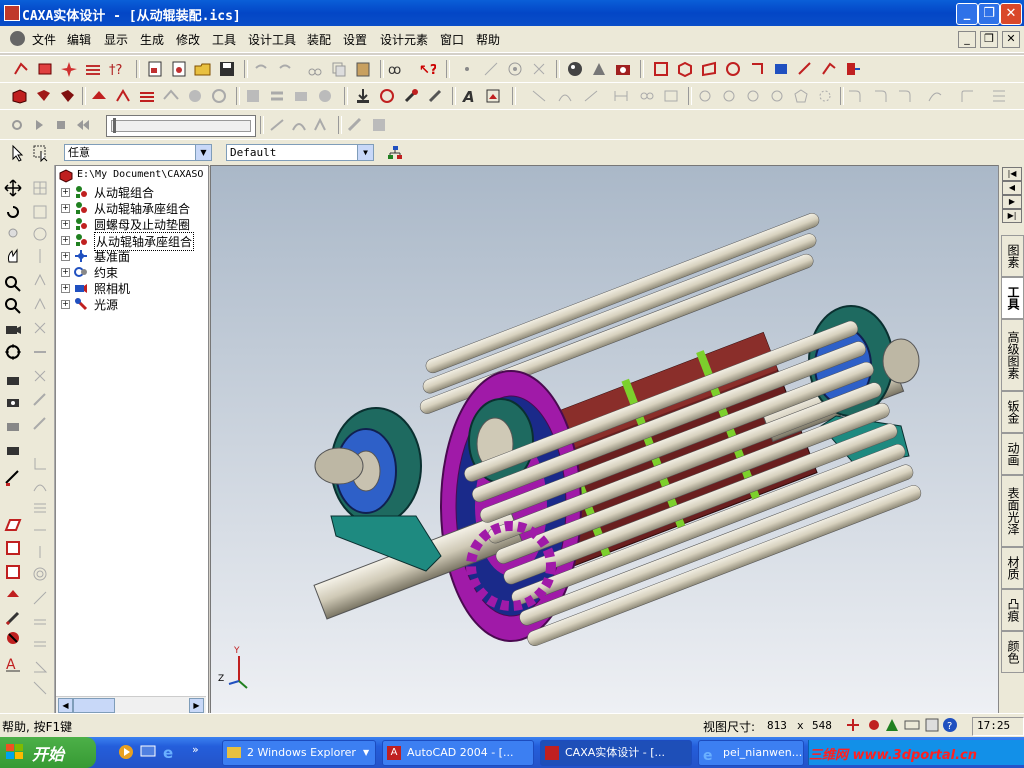  I want to click on shell-icon, so click(171, 96).